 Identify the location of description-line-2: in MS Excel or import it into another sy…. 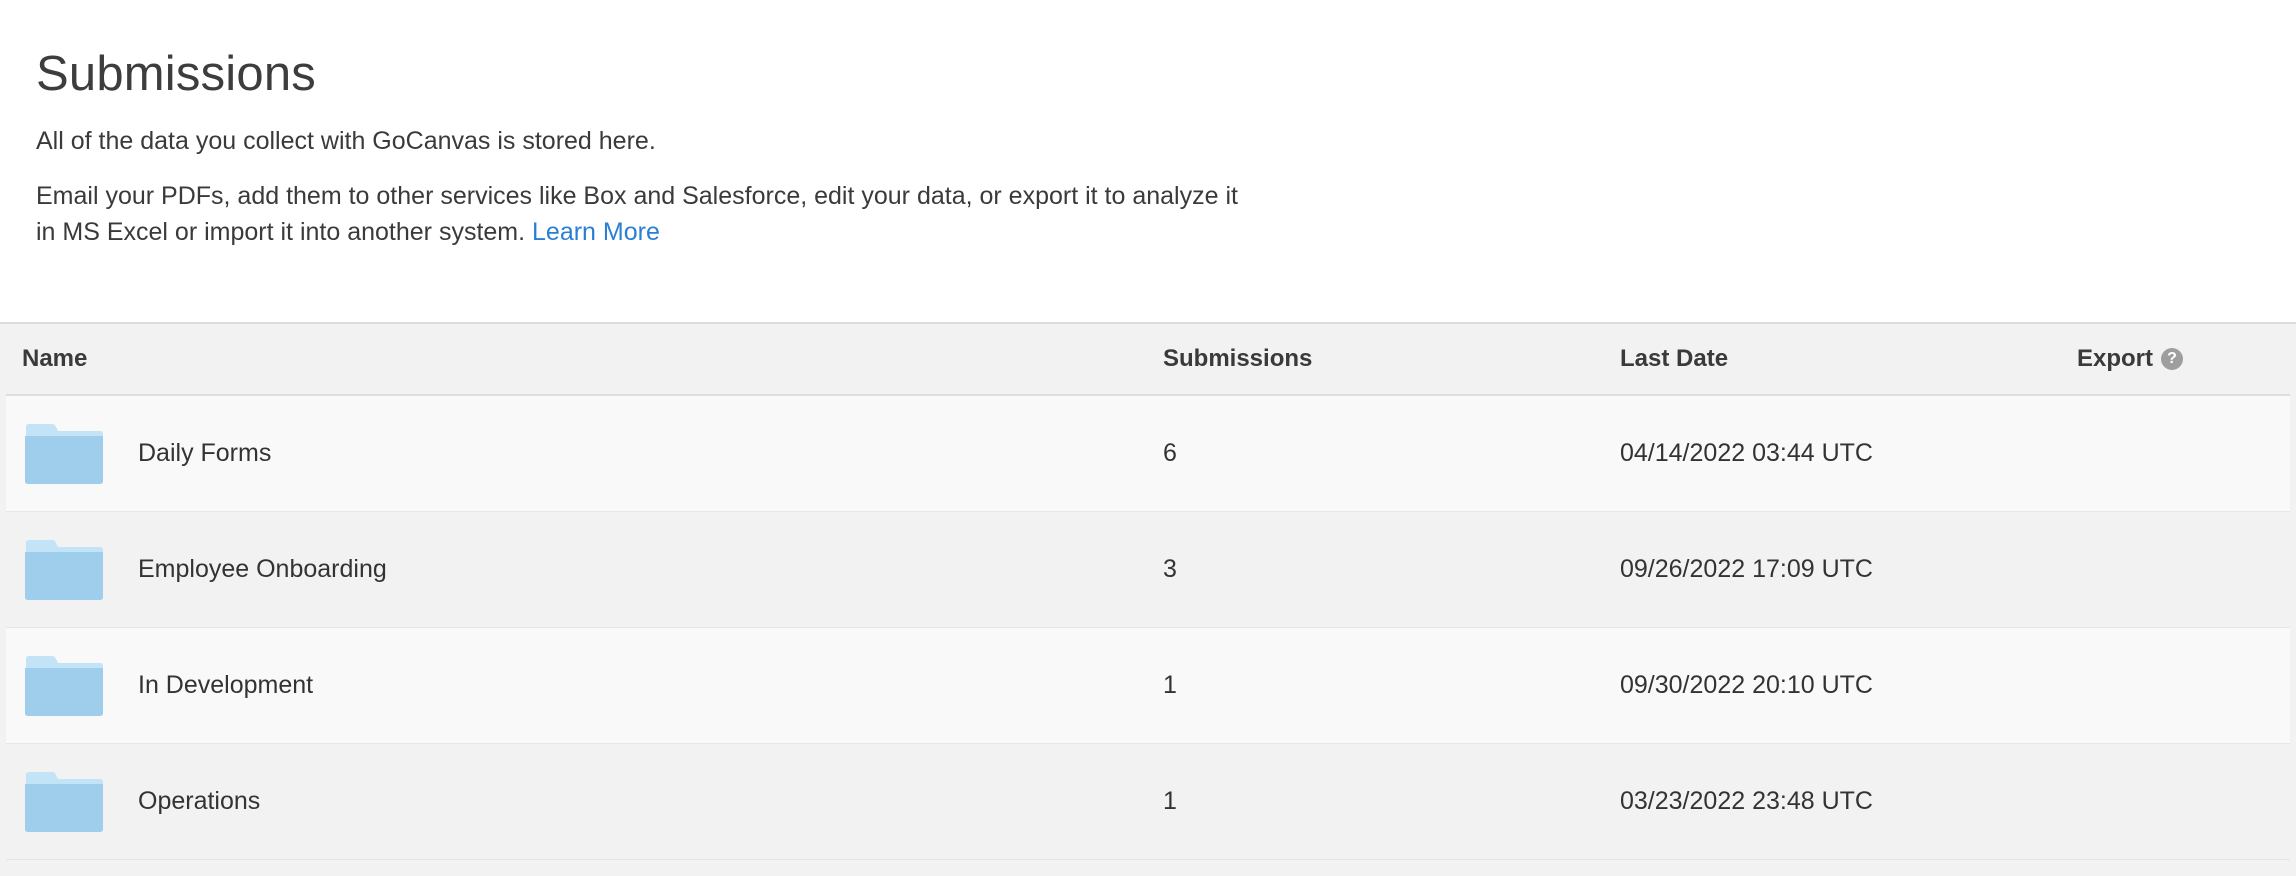
(281, 232).